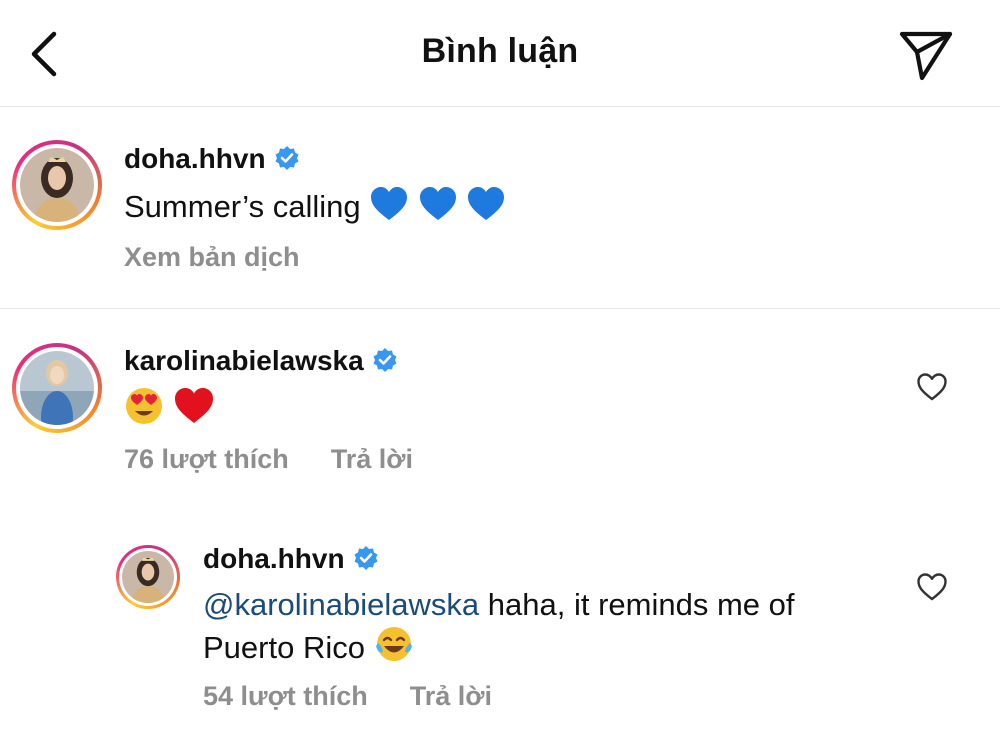 The image size is (1000, 751). I want to click on mention-link: @karolinabielawska, so click(341, 604).